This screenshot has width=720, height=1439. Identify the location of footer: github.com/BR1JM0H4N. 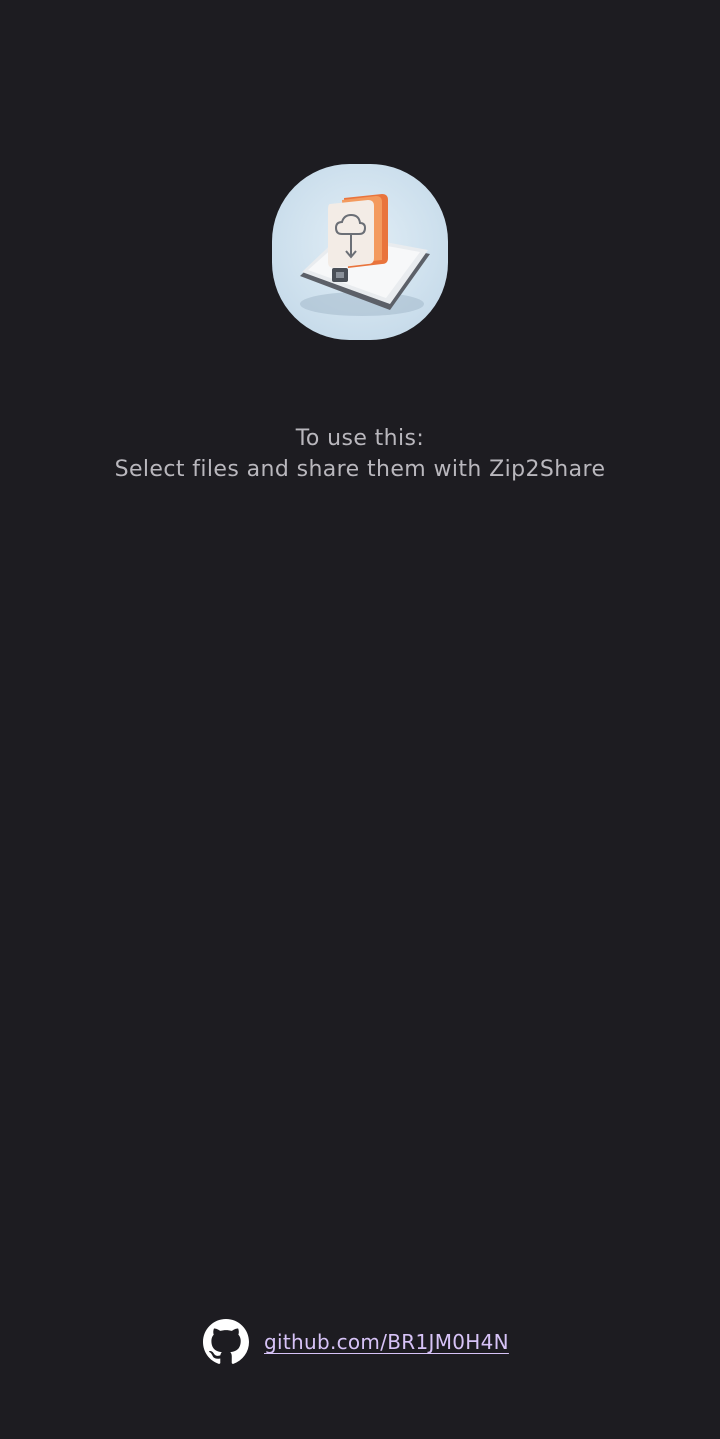
(356, 1342).